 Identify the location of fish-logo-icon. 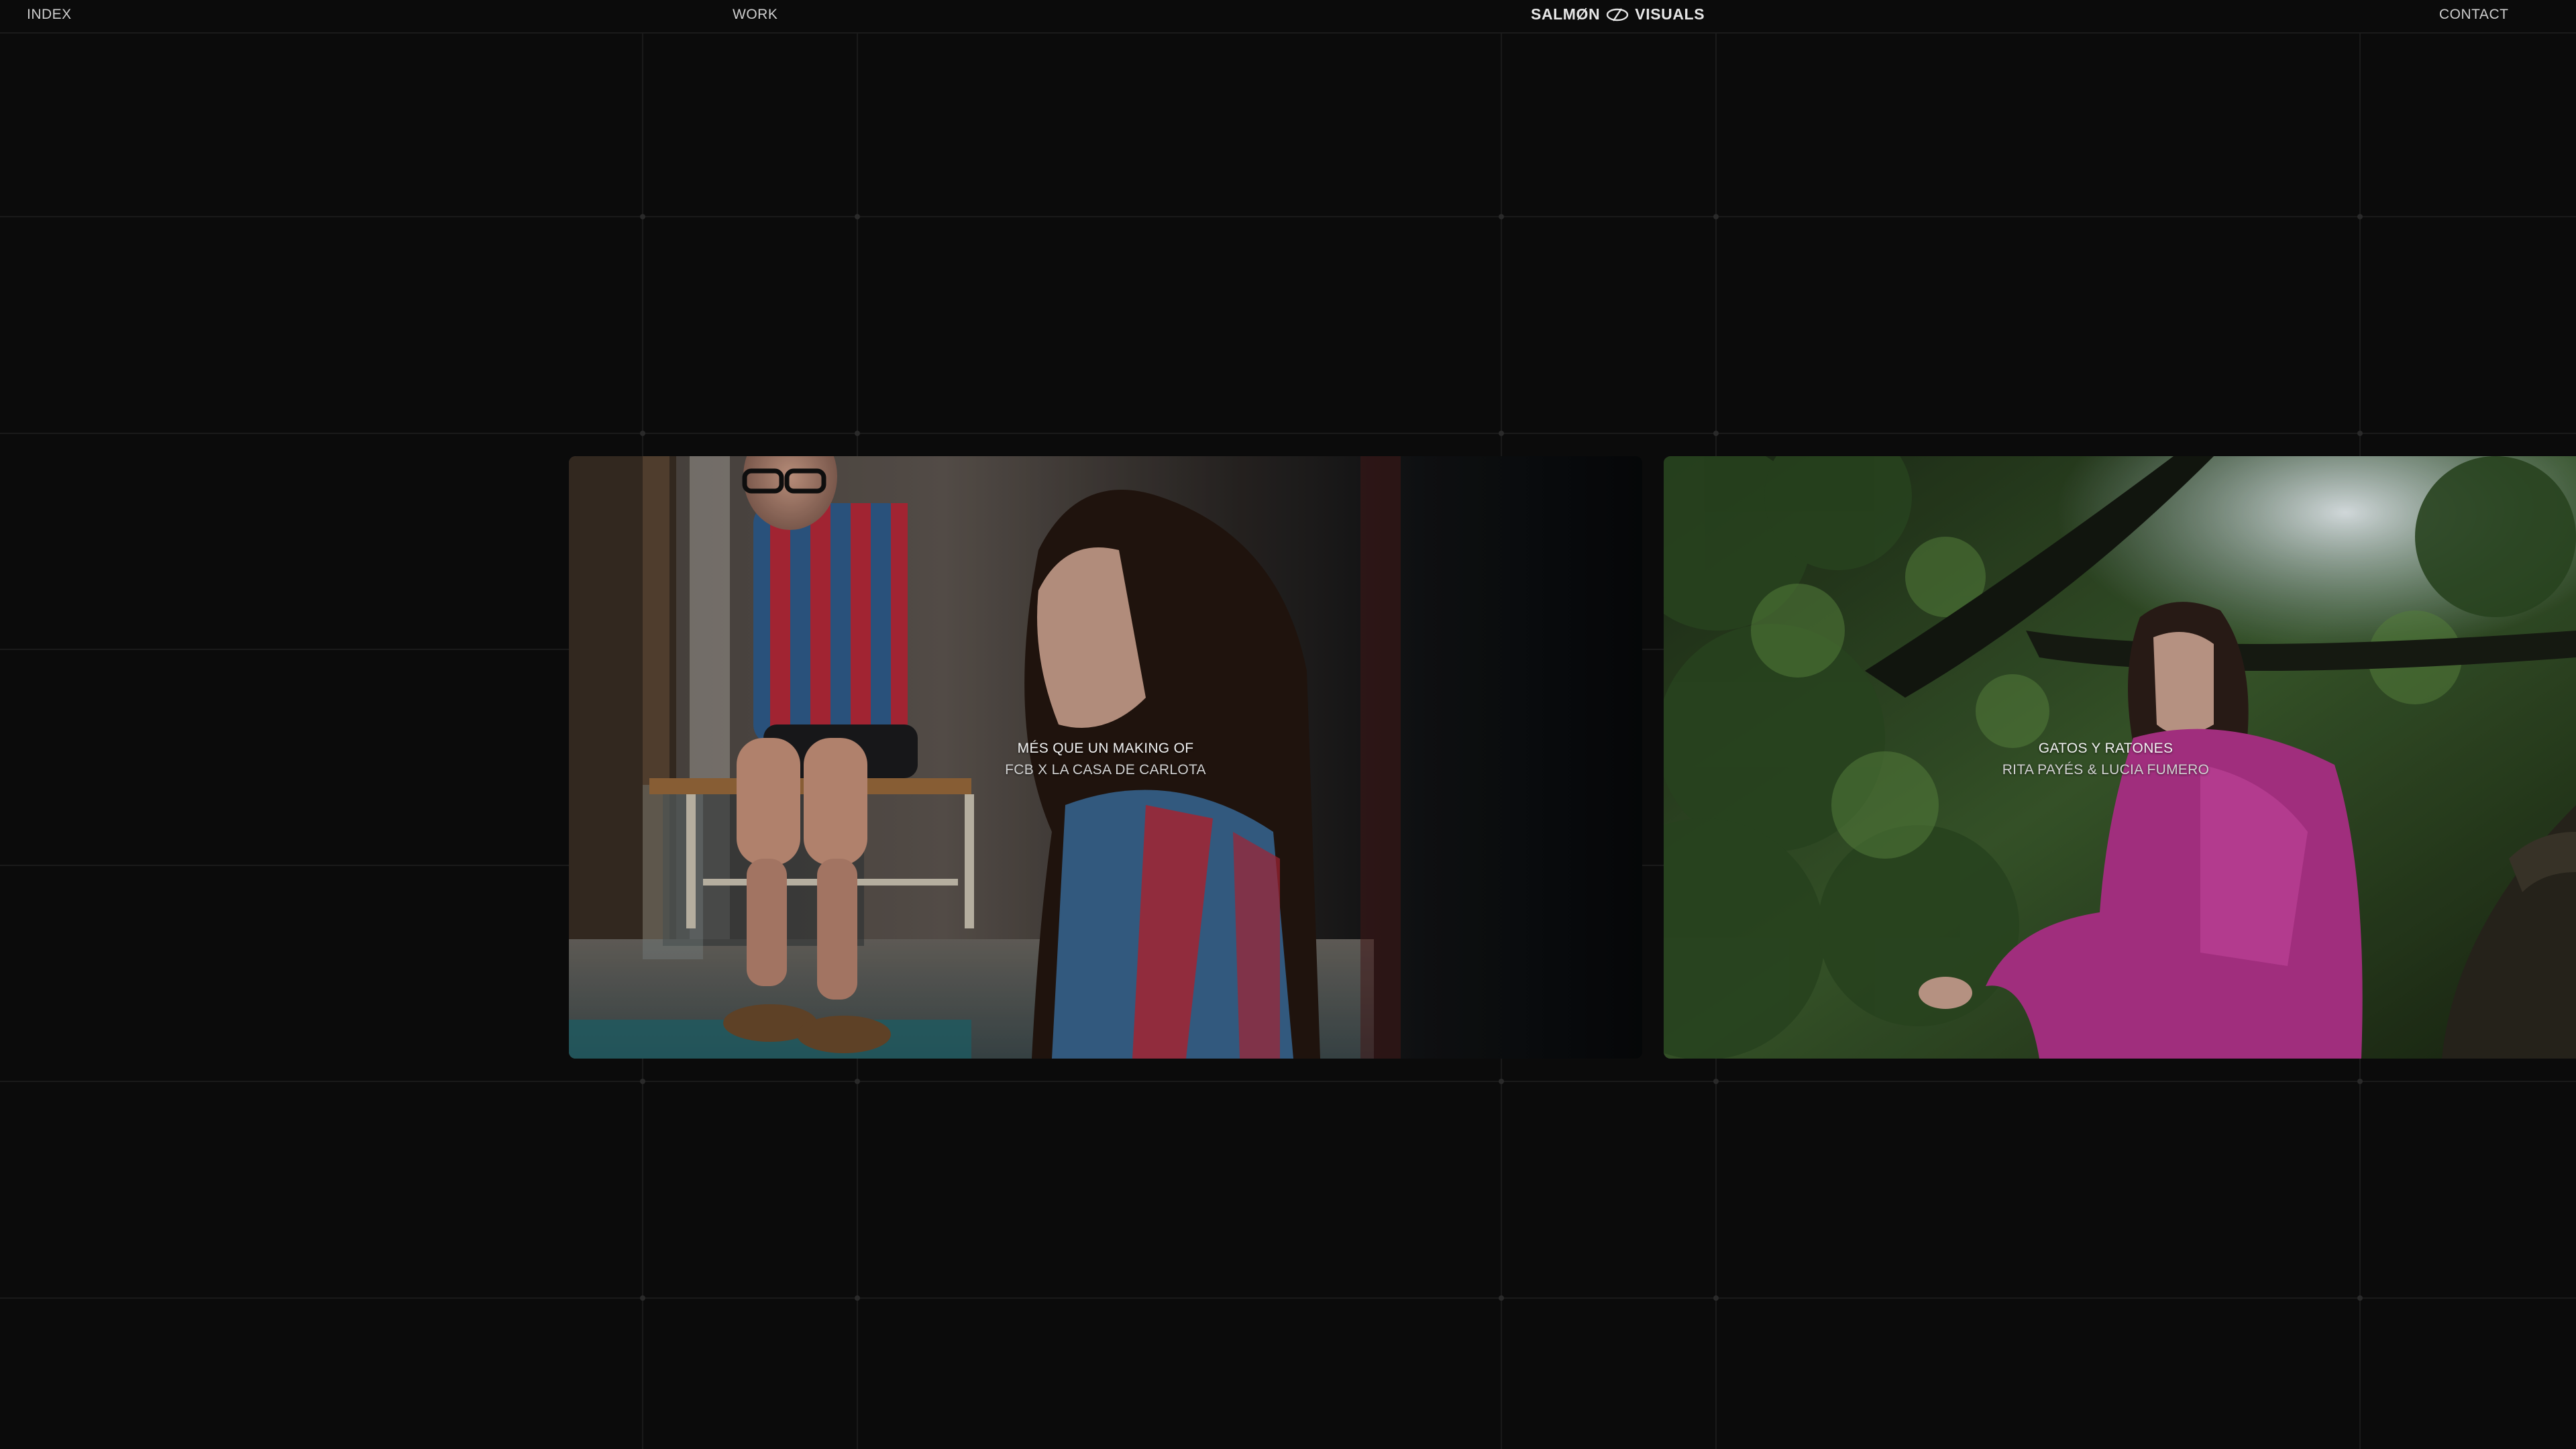
(1618, 14).